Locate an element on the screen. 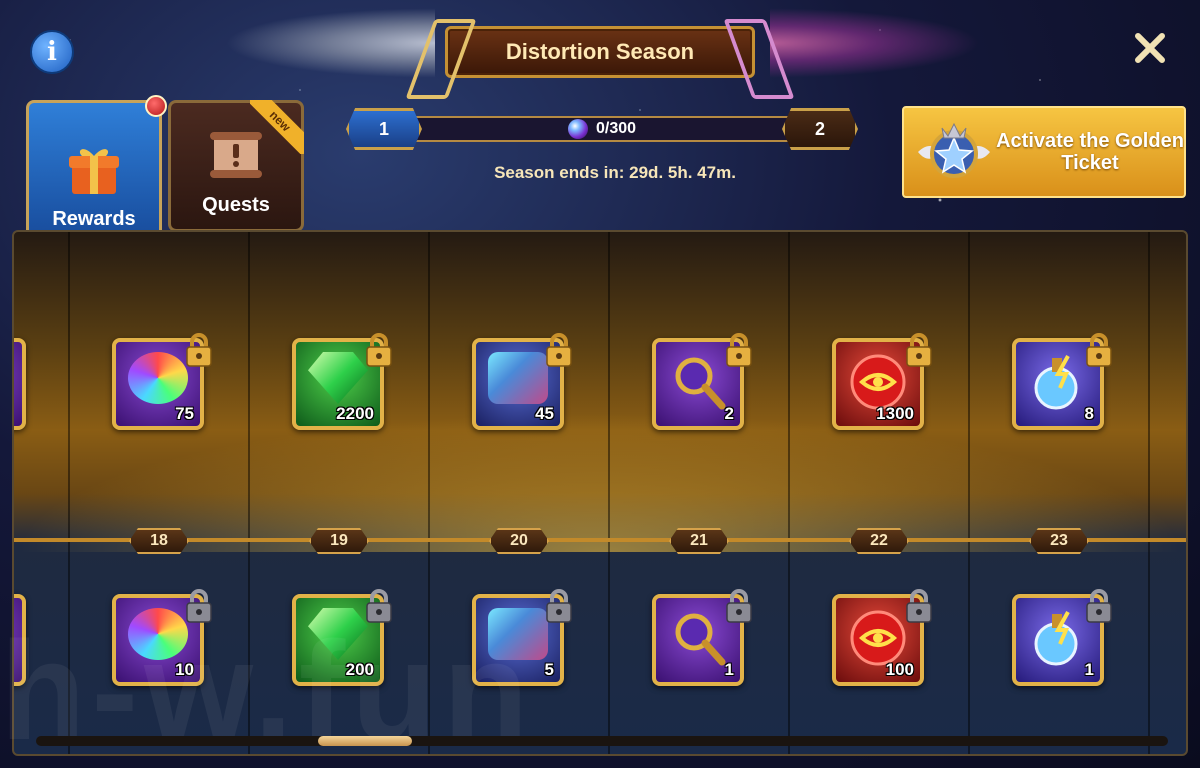 The height and width of the screenshot is (768, 1200). golden-reward-19: 2200 is located at coordinates (342, 381).